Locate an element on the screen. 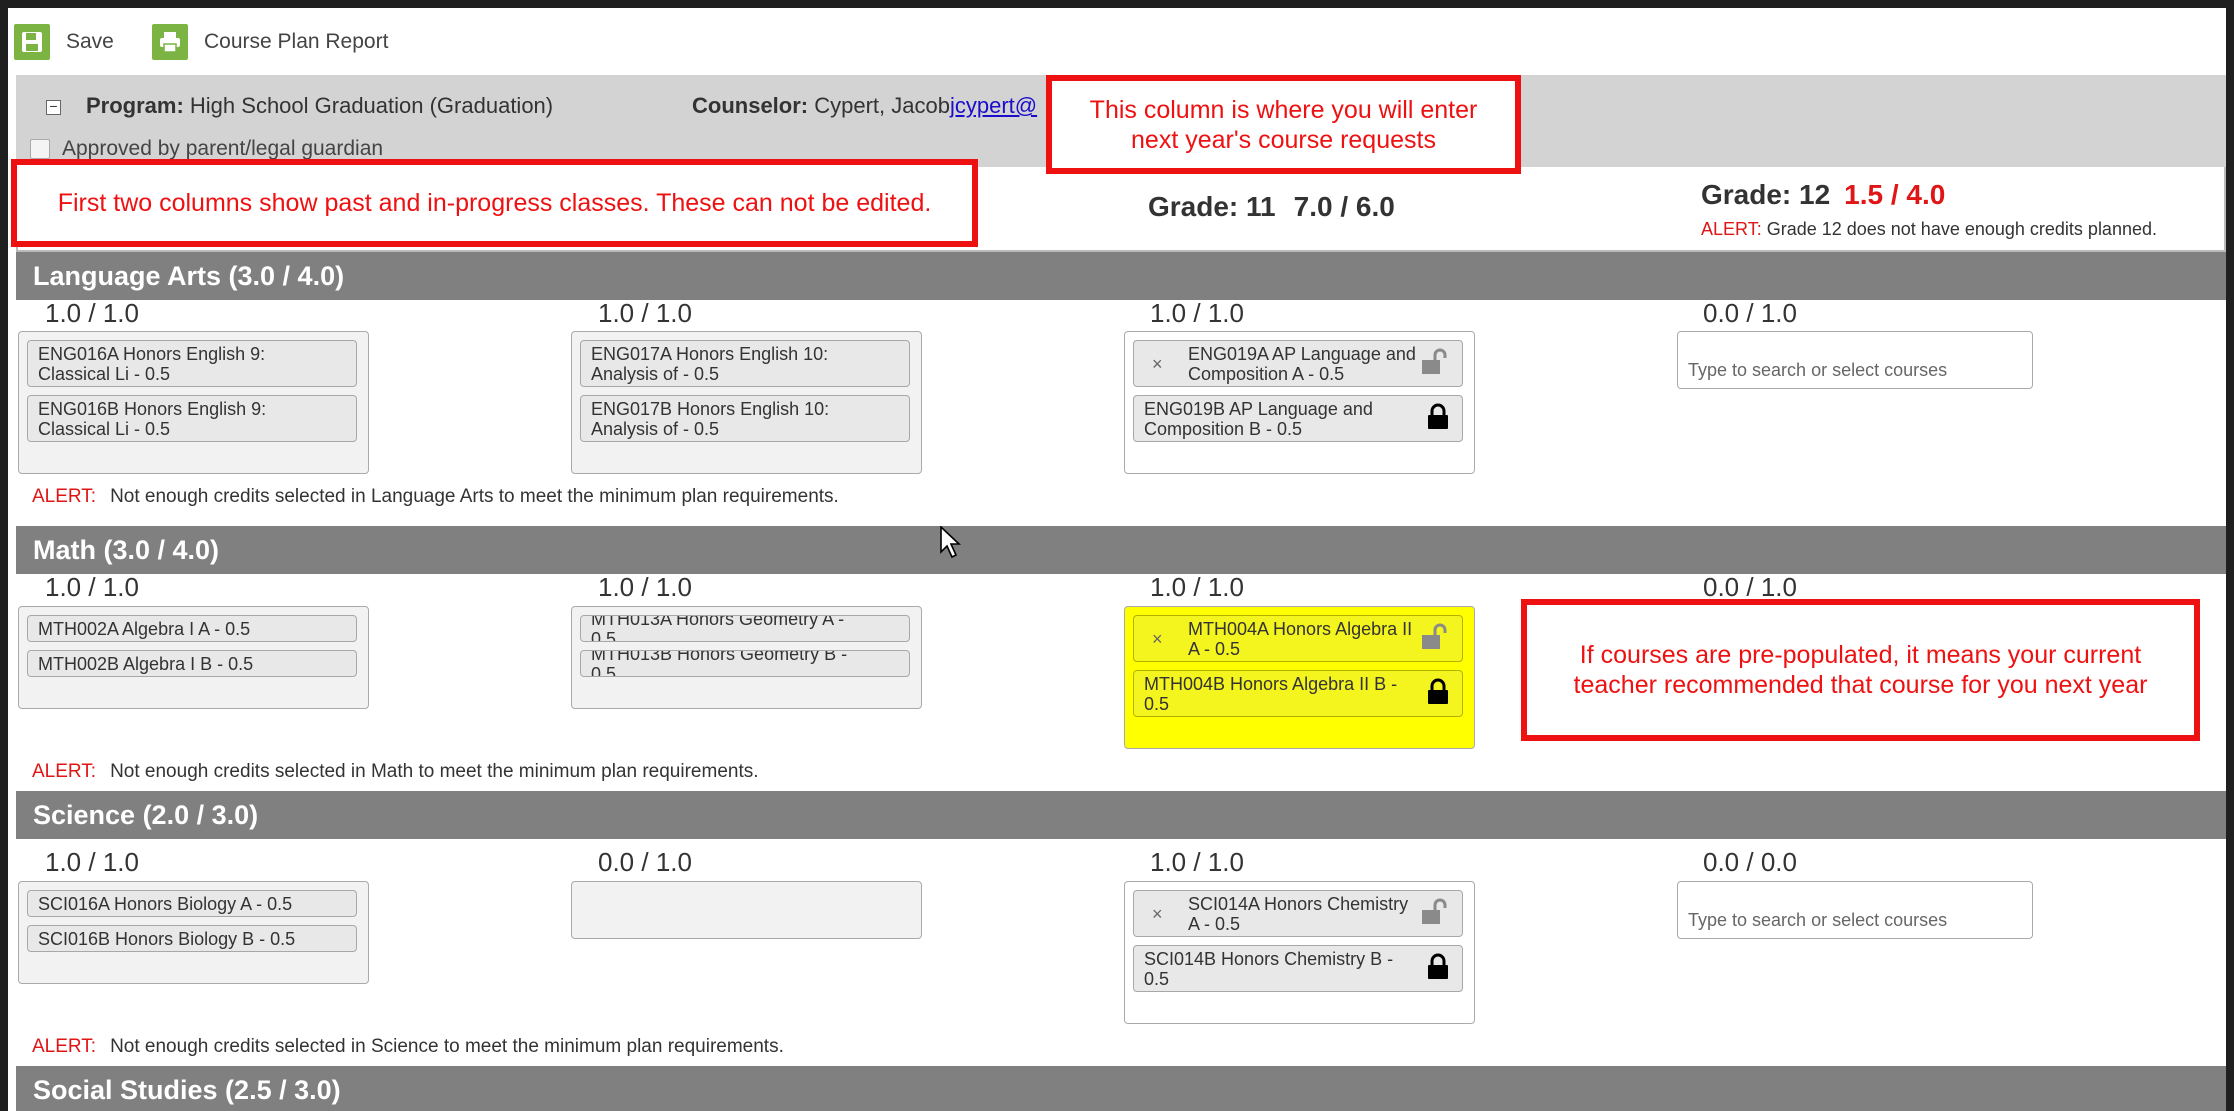 This screenshot has width=2234, height=1111. course-chip: SCI016A Honors Biology A - 0.5 is located at coordinates (192, 903).